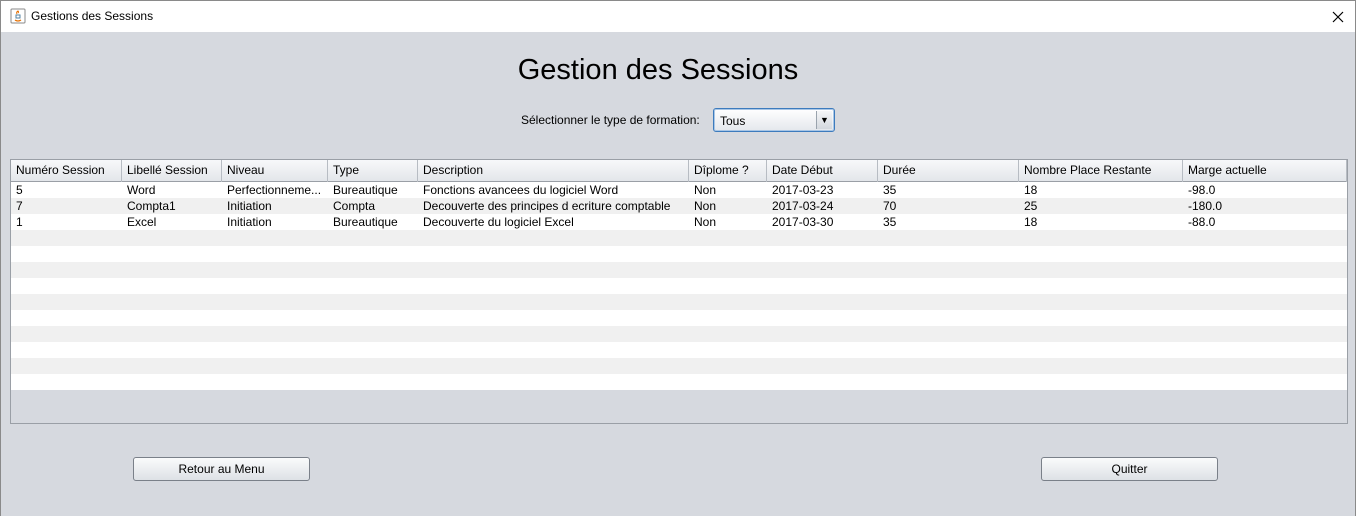 This screenshot has height=516, width=1356. Describe the element at coordinates (824, 120) in the screenshot. I see `chevron-down-icon: ▼` at that location.